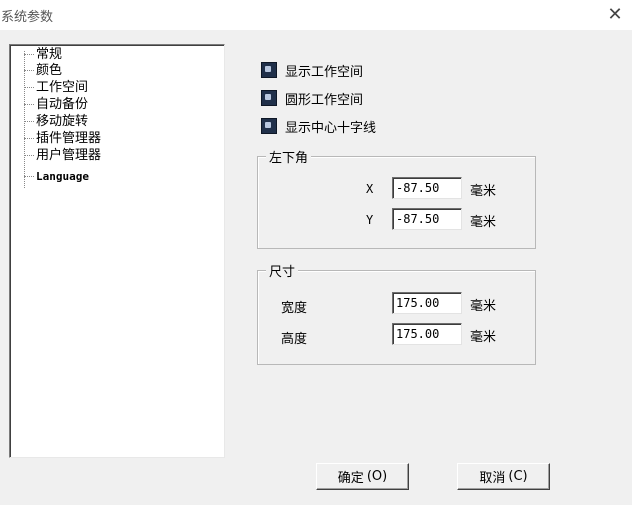  I want to click on ok-button: 确定 (O), so click(362, 476).